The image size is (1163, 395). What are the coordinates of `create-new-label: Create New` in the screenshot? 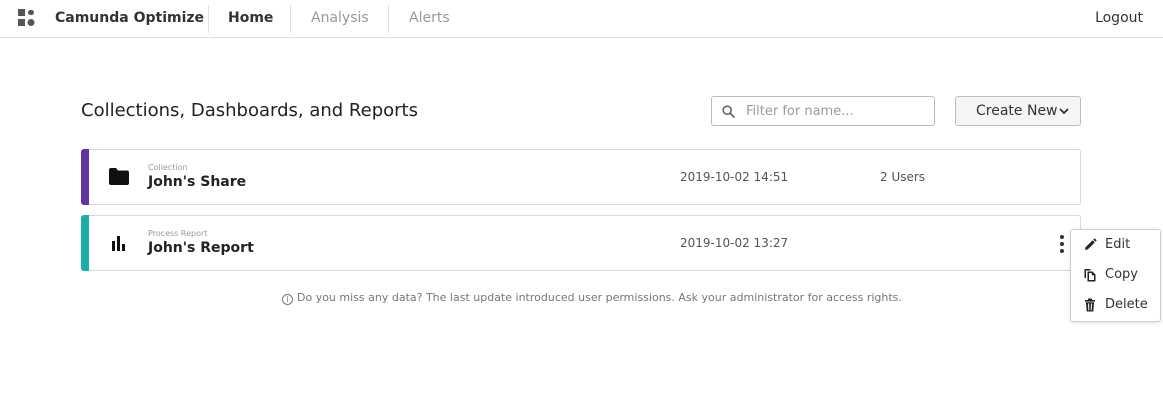 It's located at (1017, 111).